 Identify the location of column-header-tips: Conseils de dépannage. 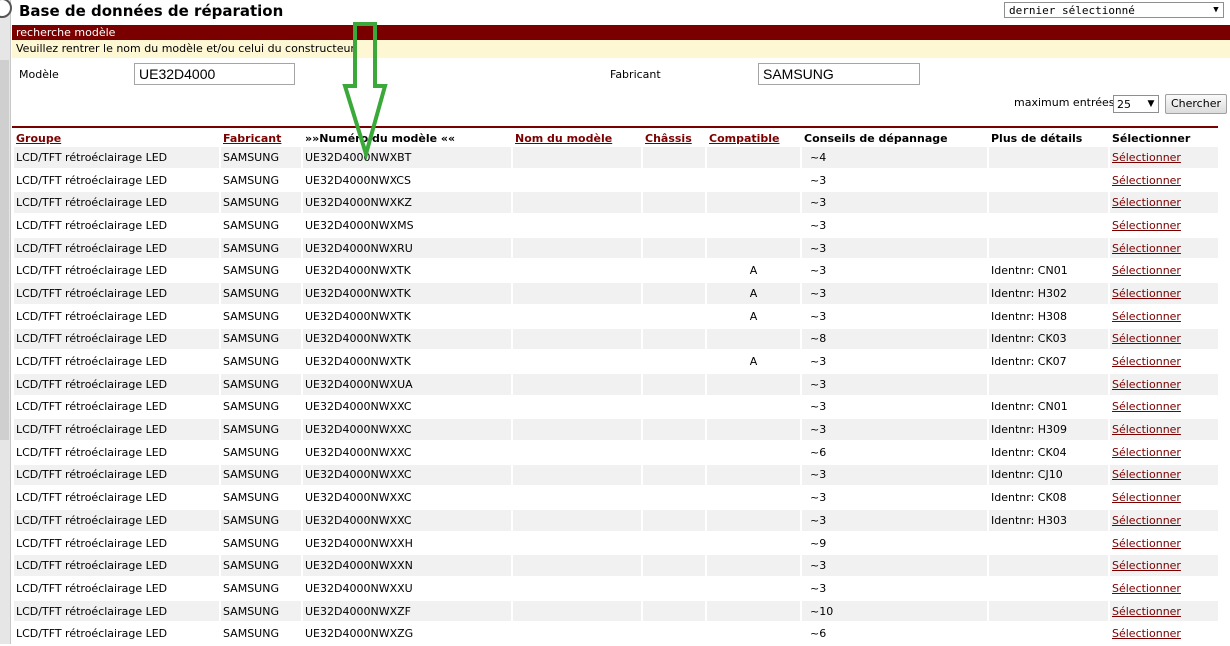
(894, 138).